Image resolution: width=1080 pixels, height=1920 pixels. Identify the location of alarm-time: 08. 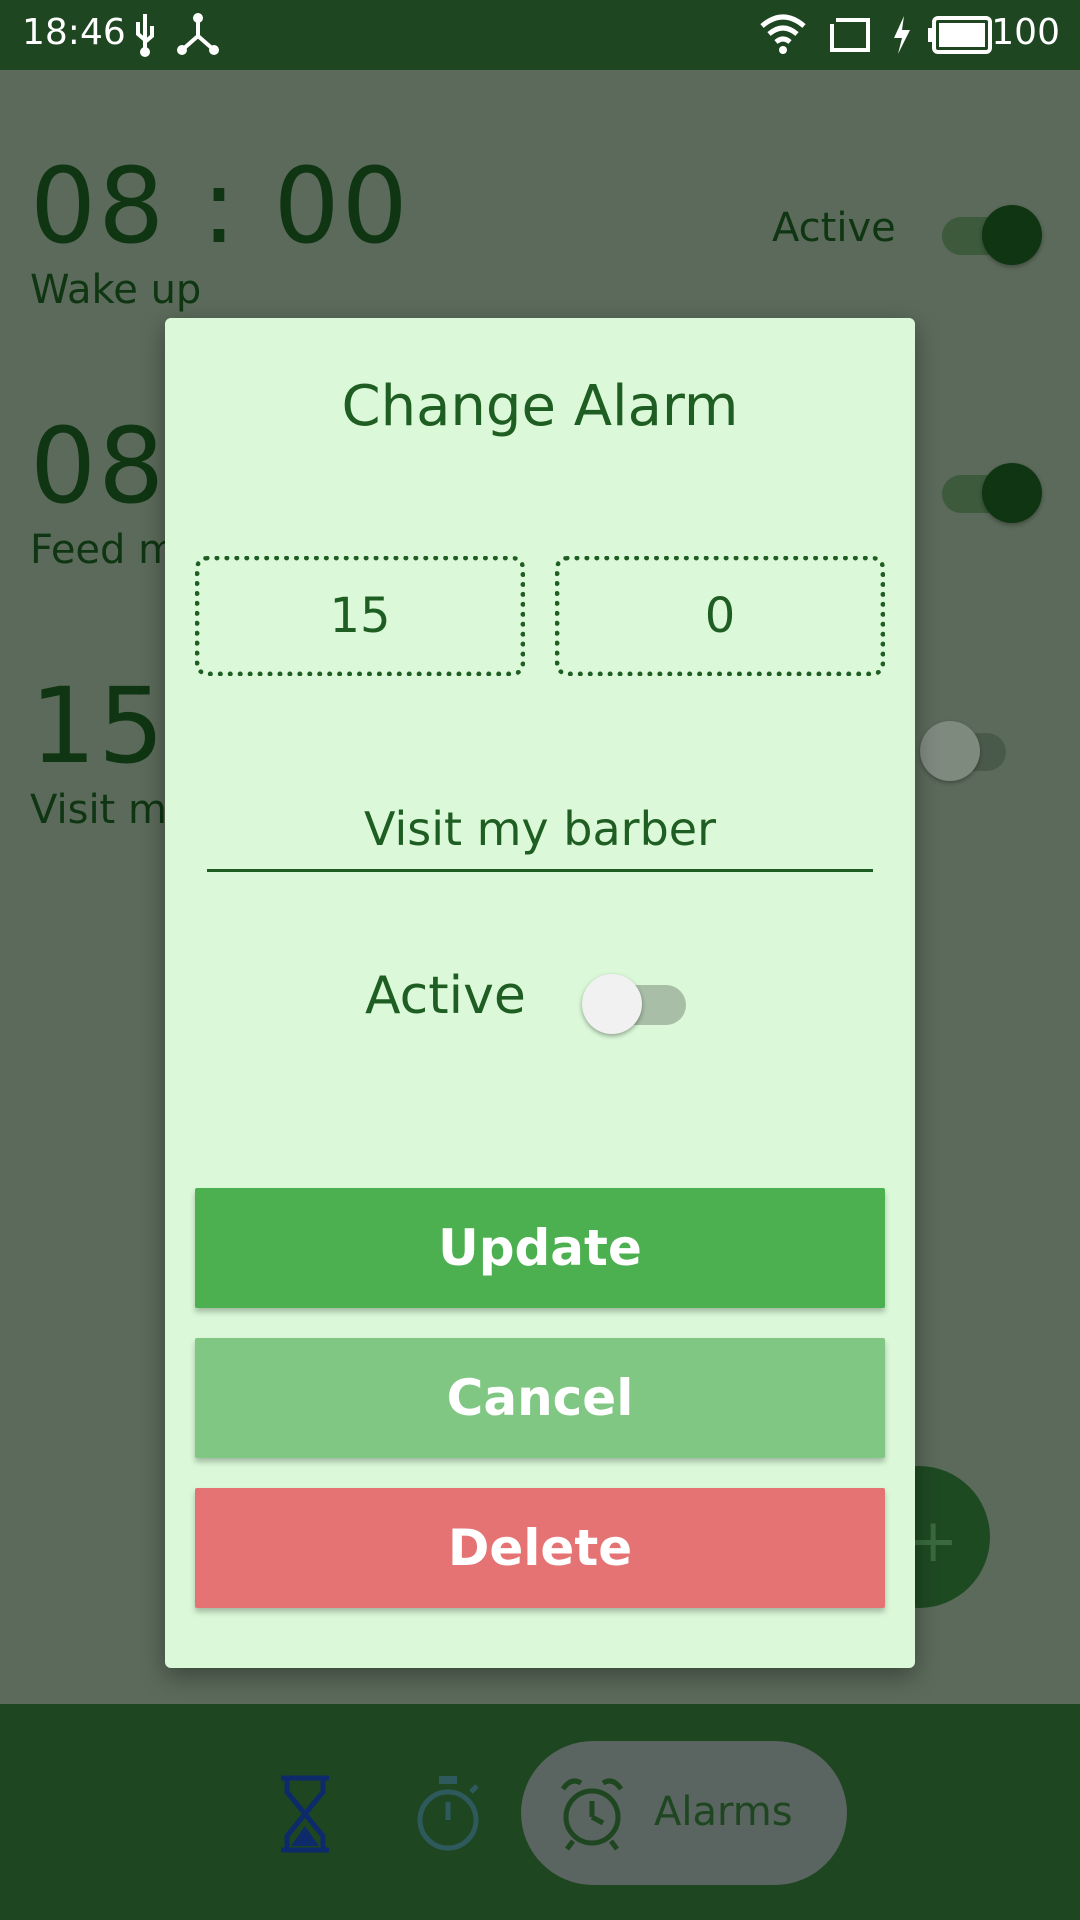
(98, 466).